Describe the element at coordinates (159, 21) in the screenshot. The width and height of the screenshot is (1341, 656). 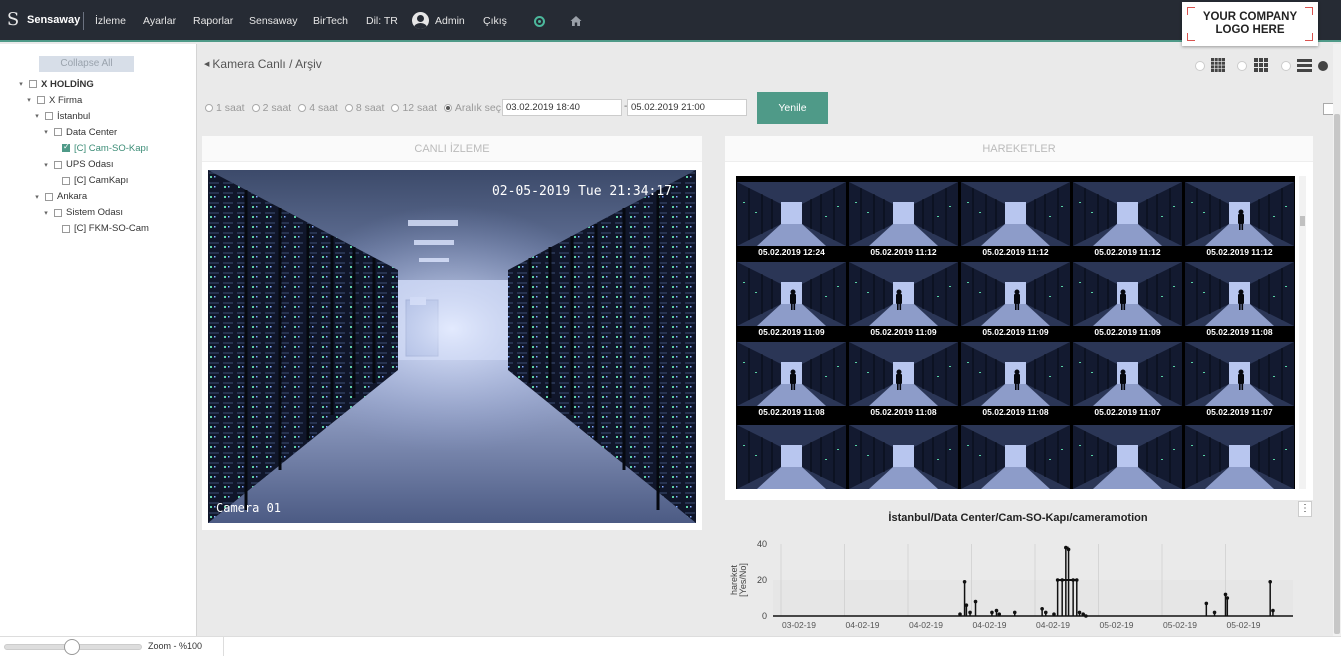
I see `nav-ayarlar: Ayarlar` at that location.